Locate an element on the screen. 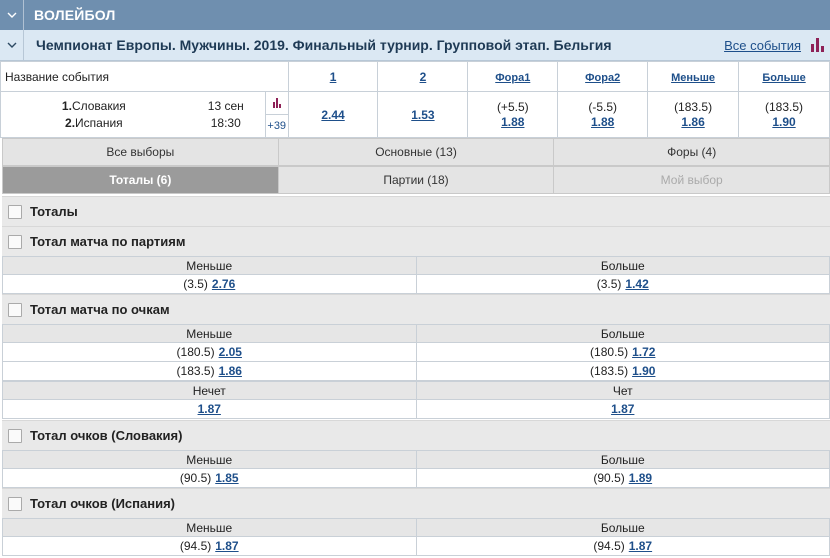  event-time: 18:30 is located at coordinates (225, 122).